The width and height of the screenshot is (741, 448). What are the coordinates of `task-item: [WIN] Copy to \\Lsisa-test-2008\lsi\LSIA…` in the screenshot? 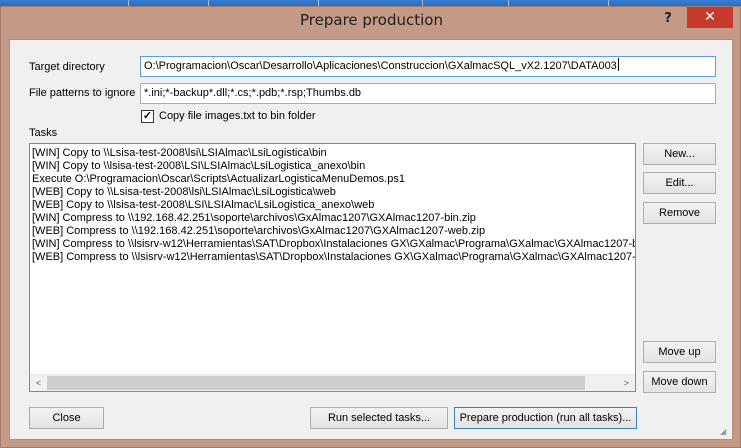 It's located at (179, 153).